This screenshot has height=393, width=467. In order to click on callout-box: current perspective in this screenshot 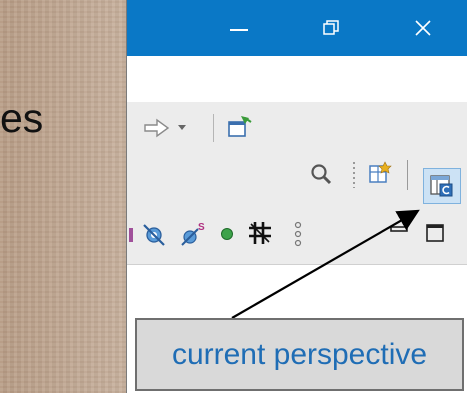, I will do `click(299, 354)`.